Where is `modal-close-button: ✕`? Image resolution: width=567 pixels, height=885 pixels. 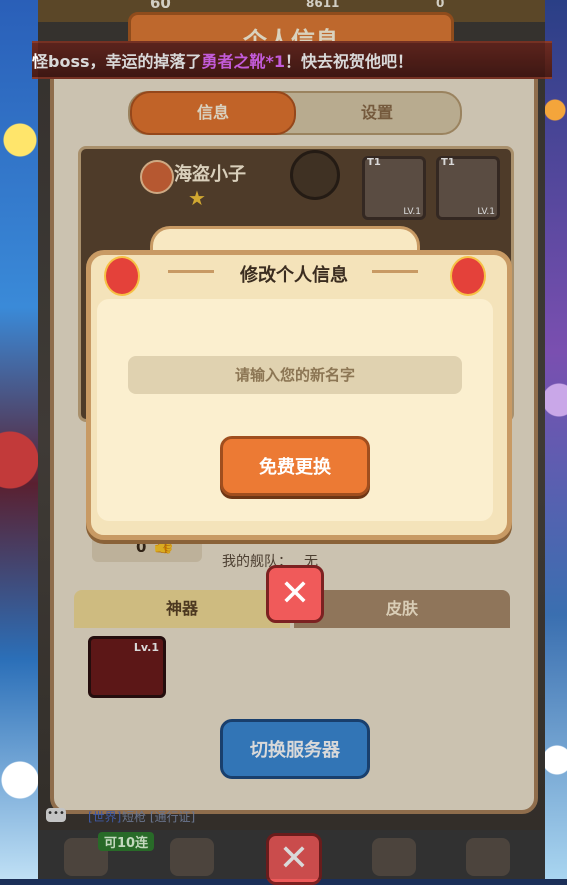 modal-close-button: ✕ is located at coordinates (295, 594).